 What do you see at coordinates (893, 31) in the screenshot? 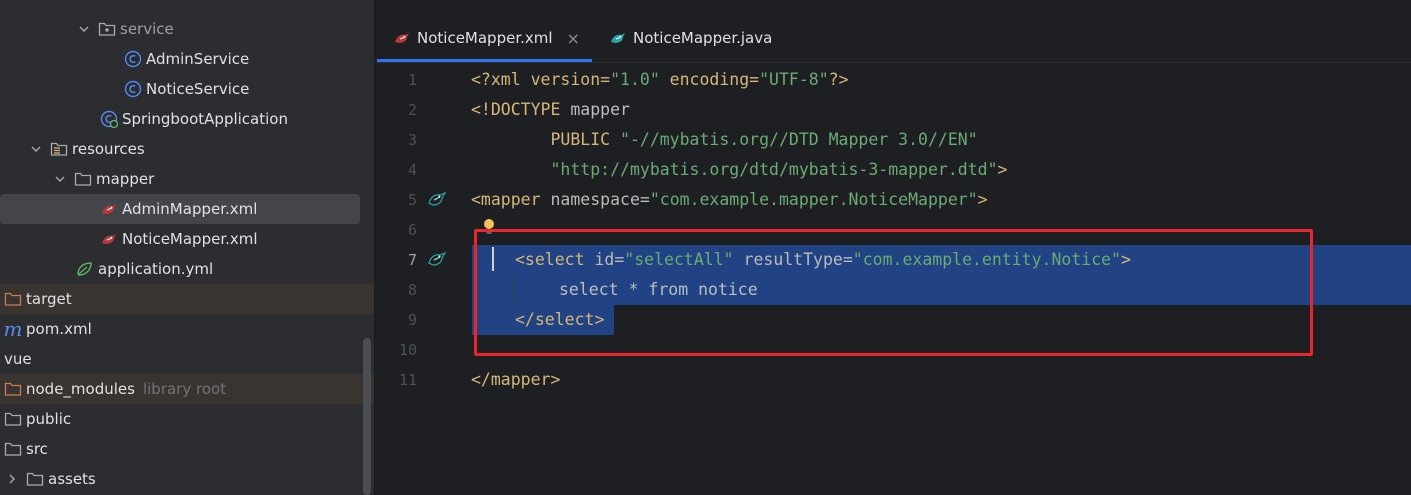
I see `editor-tab-bar: NoticeMapper.xml × NoticeMapper.java` at bounding box center [893, 31].